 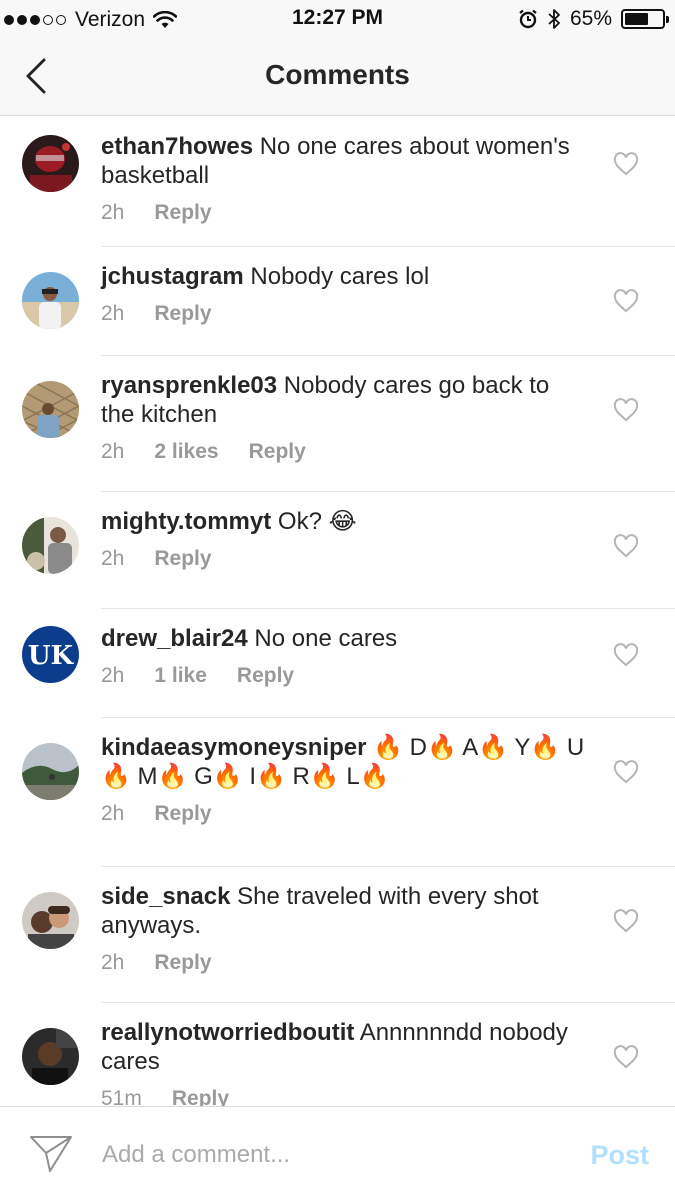 I want to click on status-left: Verizon, so click(x=89, y=20).